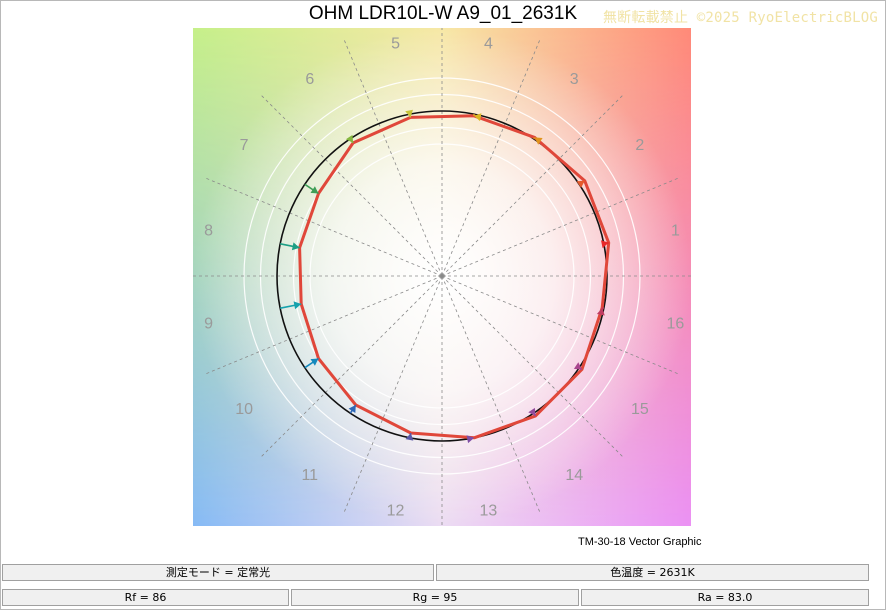 The width and height of the screenshot is (886, 610). I want to click on watermark: 無断転載禁止 ©2025 RyoElectricBLOG, so click(740, 18).